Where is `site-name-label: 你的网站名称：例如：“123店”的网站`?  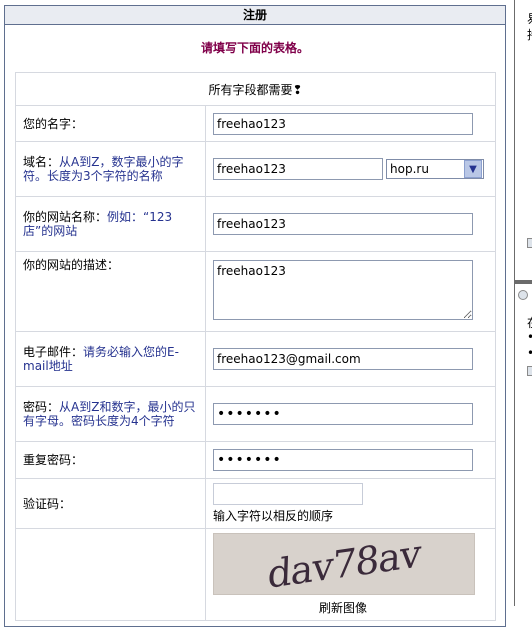 site-name-label: 你的网站名称：例如：“123店”的网站 is located at coordinates (110, 224).